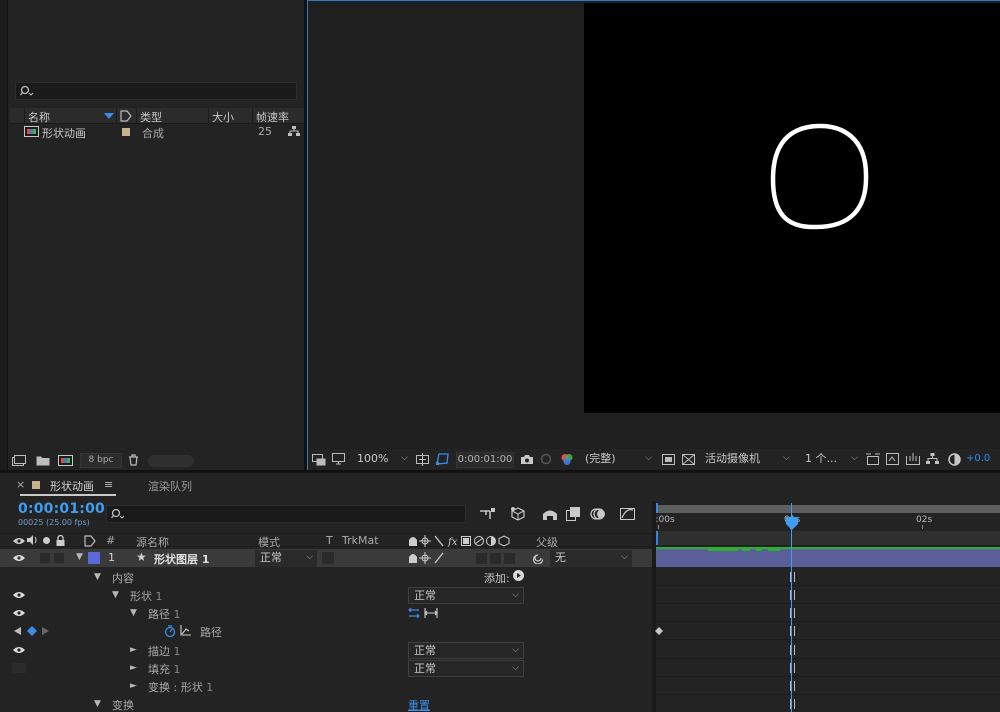 The width and height of the screenshot is (1000, 712). What do you see at coordinates (419, 704) in the screenshot?
I see `reset-link: 重置` at bounding box center [419, 704].